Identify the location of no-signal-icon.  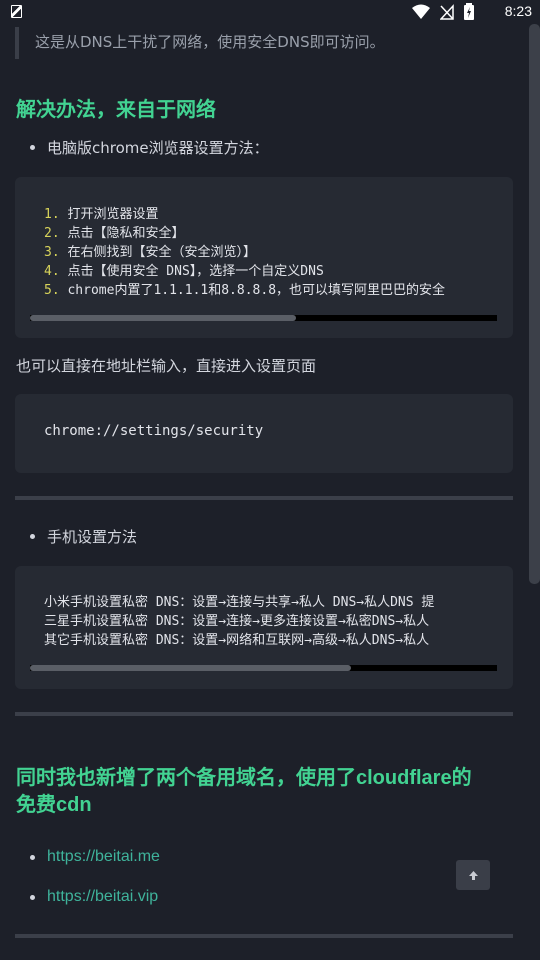
(447, 11).